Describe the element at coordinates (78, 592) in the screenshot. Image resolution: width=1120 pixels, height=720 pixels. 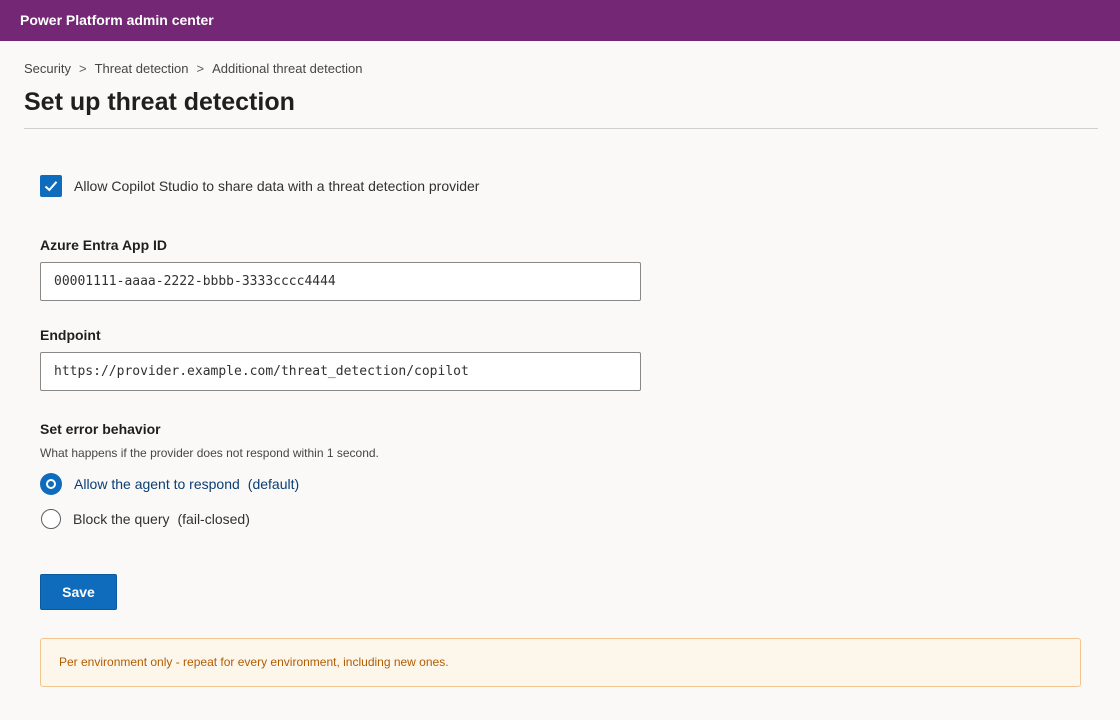
I see `save-button: Save` at that location.